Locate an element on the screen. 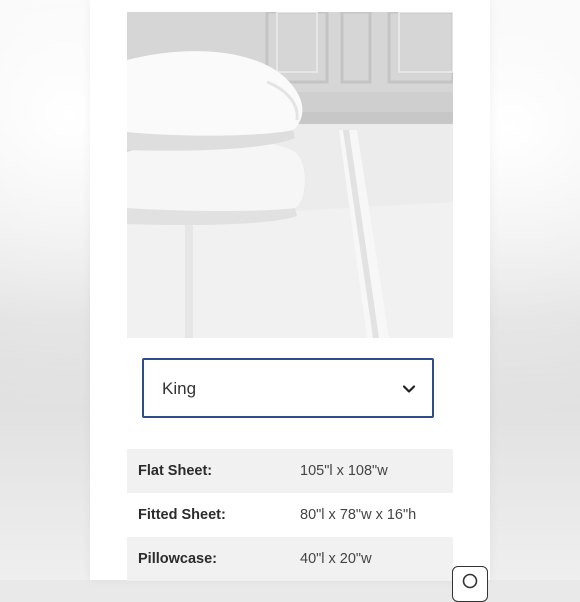  chevron-down-icon is located at coordinates (409, 389).